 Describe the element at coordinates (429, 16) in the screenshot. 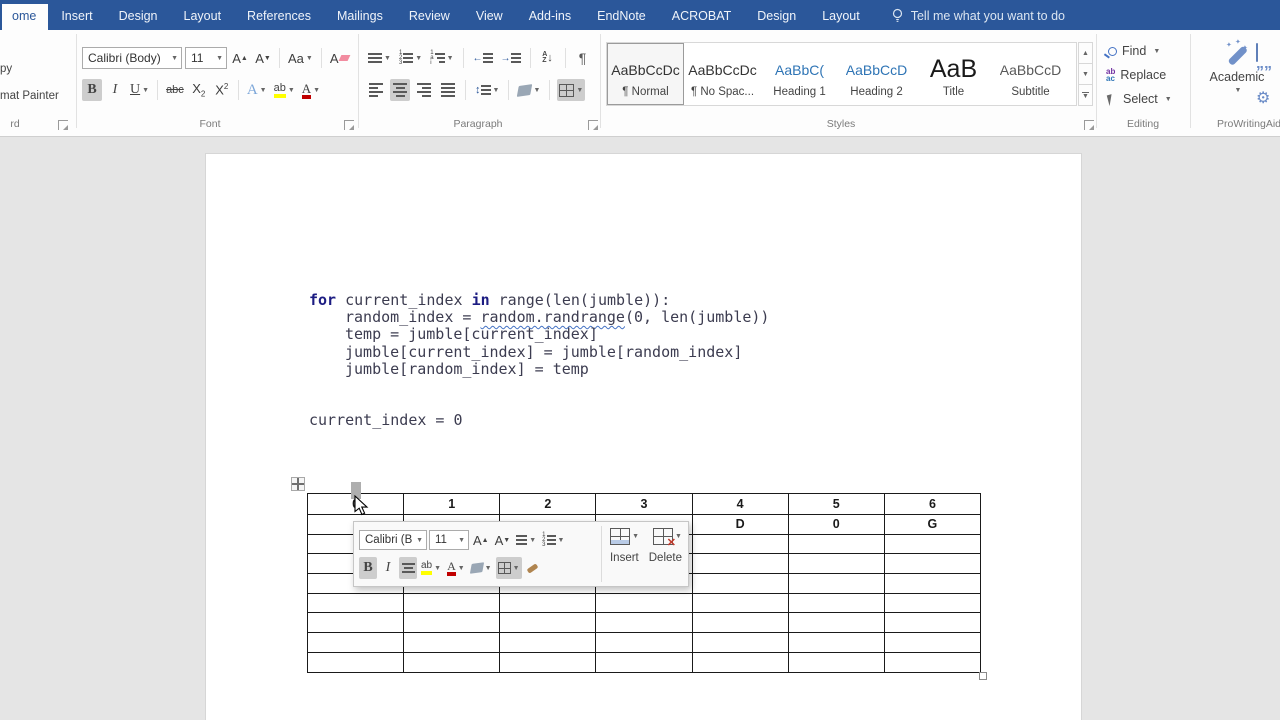

I see `ribbon-tab-review: Review` at that location.